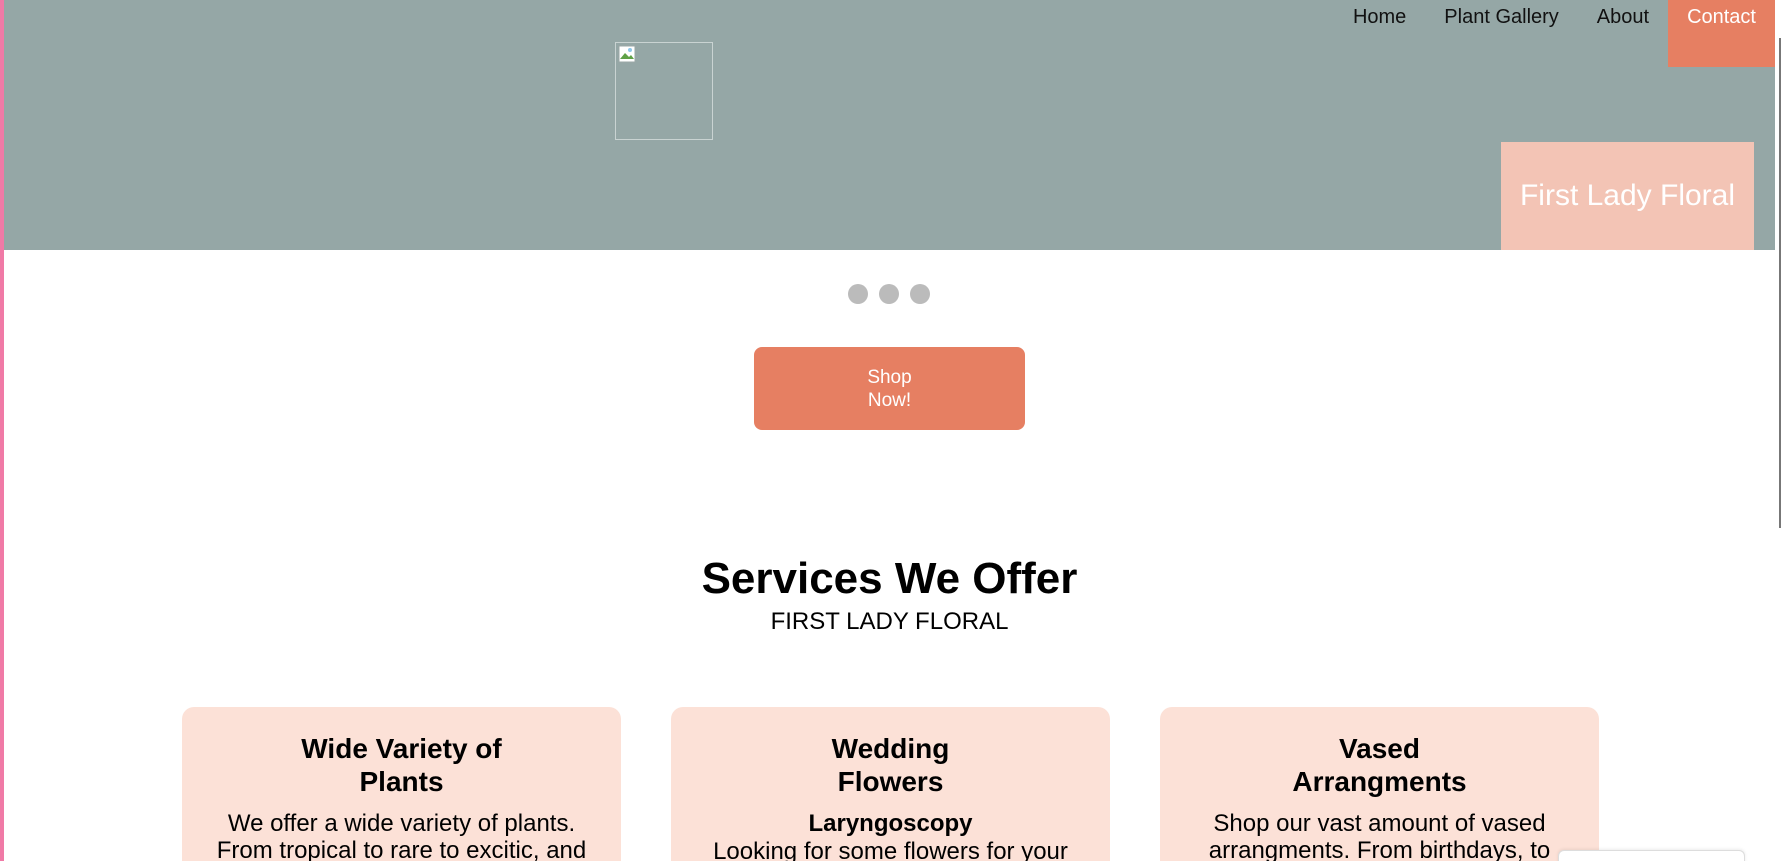  I want to click on nav-item-plant-gallery: Plant Gallery, so click(1501, 33).